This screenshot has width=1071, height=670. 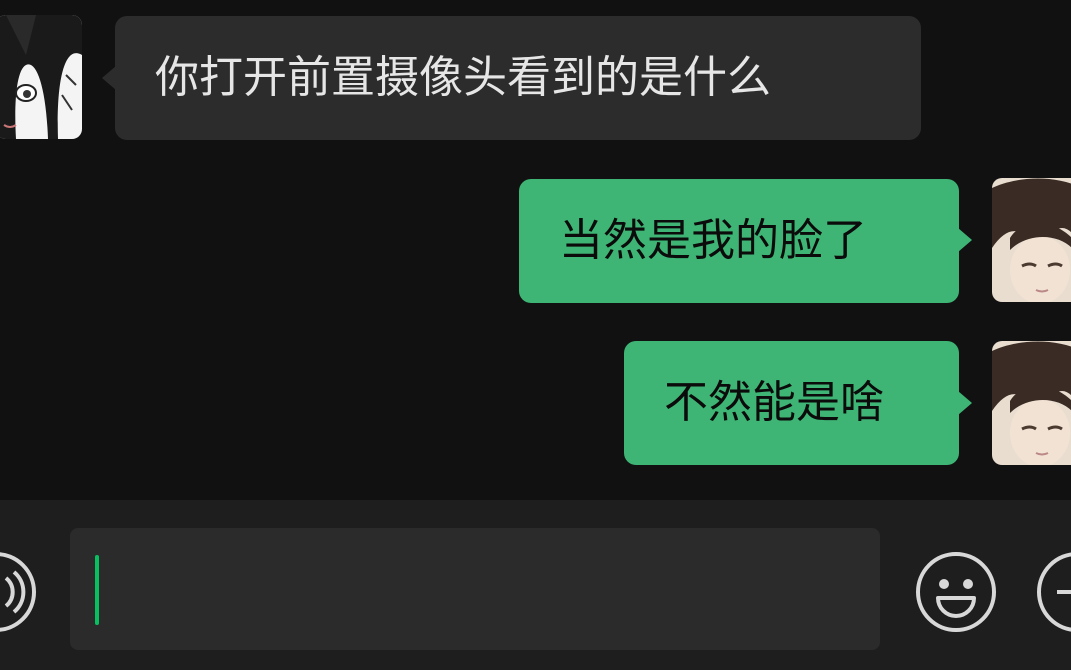 I want to click on message-input, so click(x=475, y=589).